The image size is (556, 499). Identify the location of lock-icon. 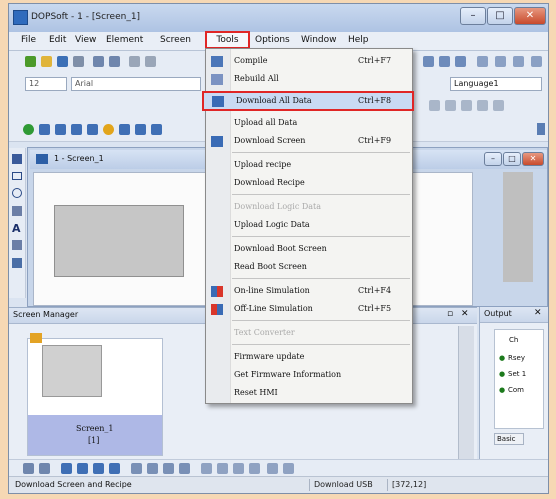
(272, 468).